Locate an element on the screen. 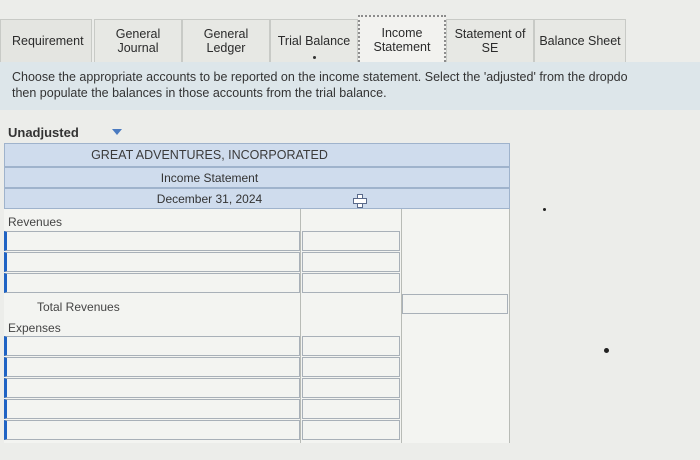 The height and width of the screenshot is (460, 700). statement-date-header: December 31, 2024 is located at coordinates (257, 198).